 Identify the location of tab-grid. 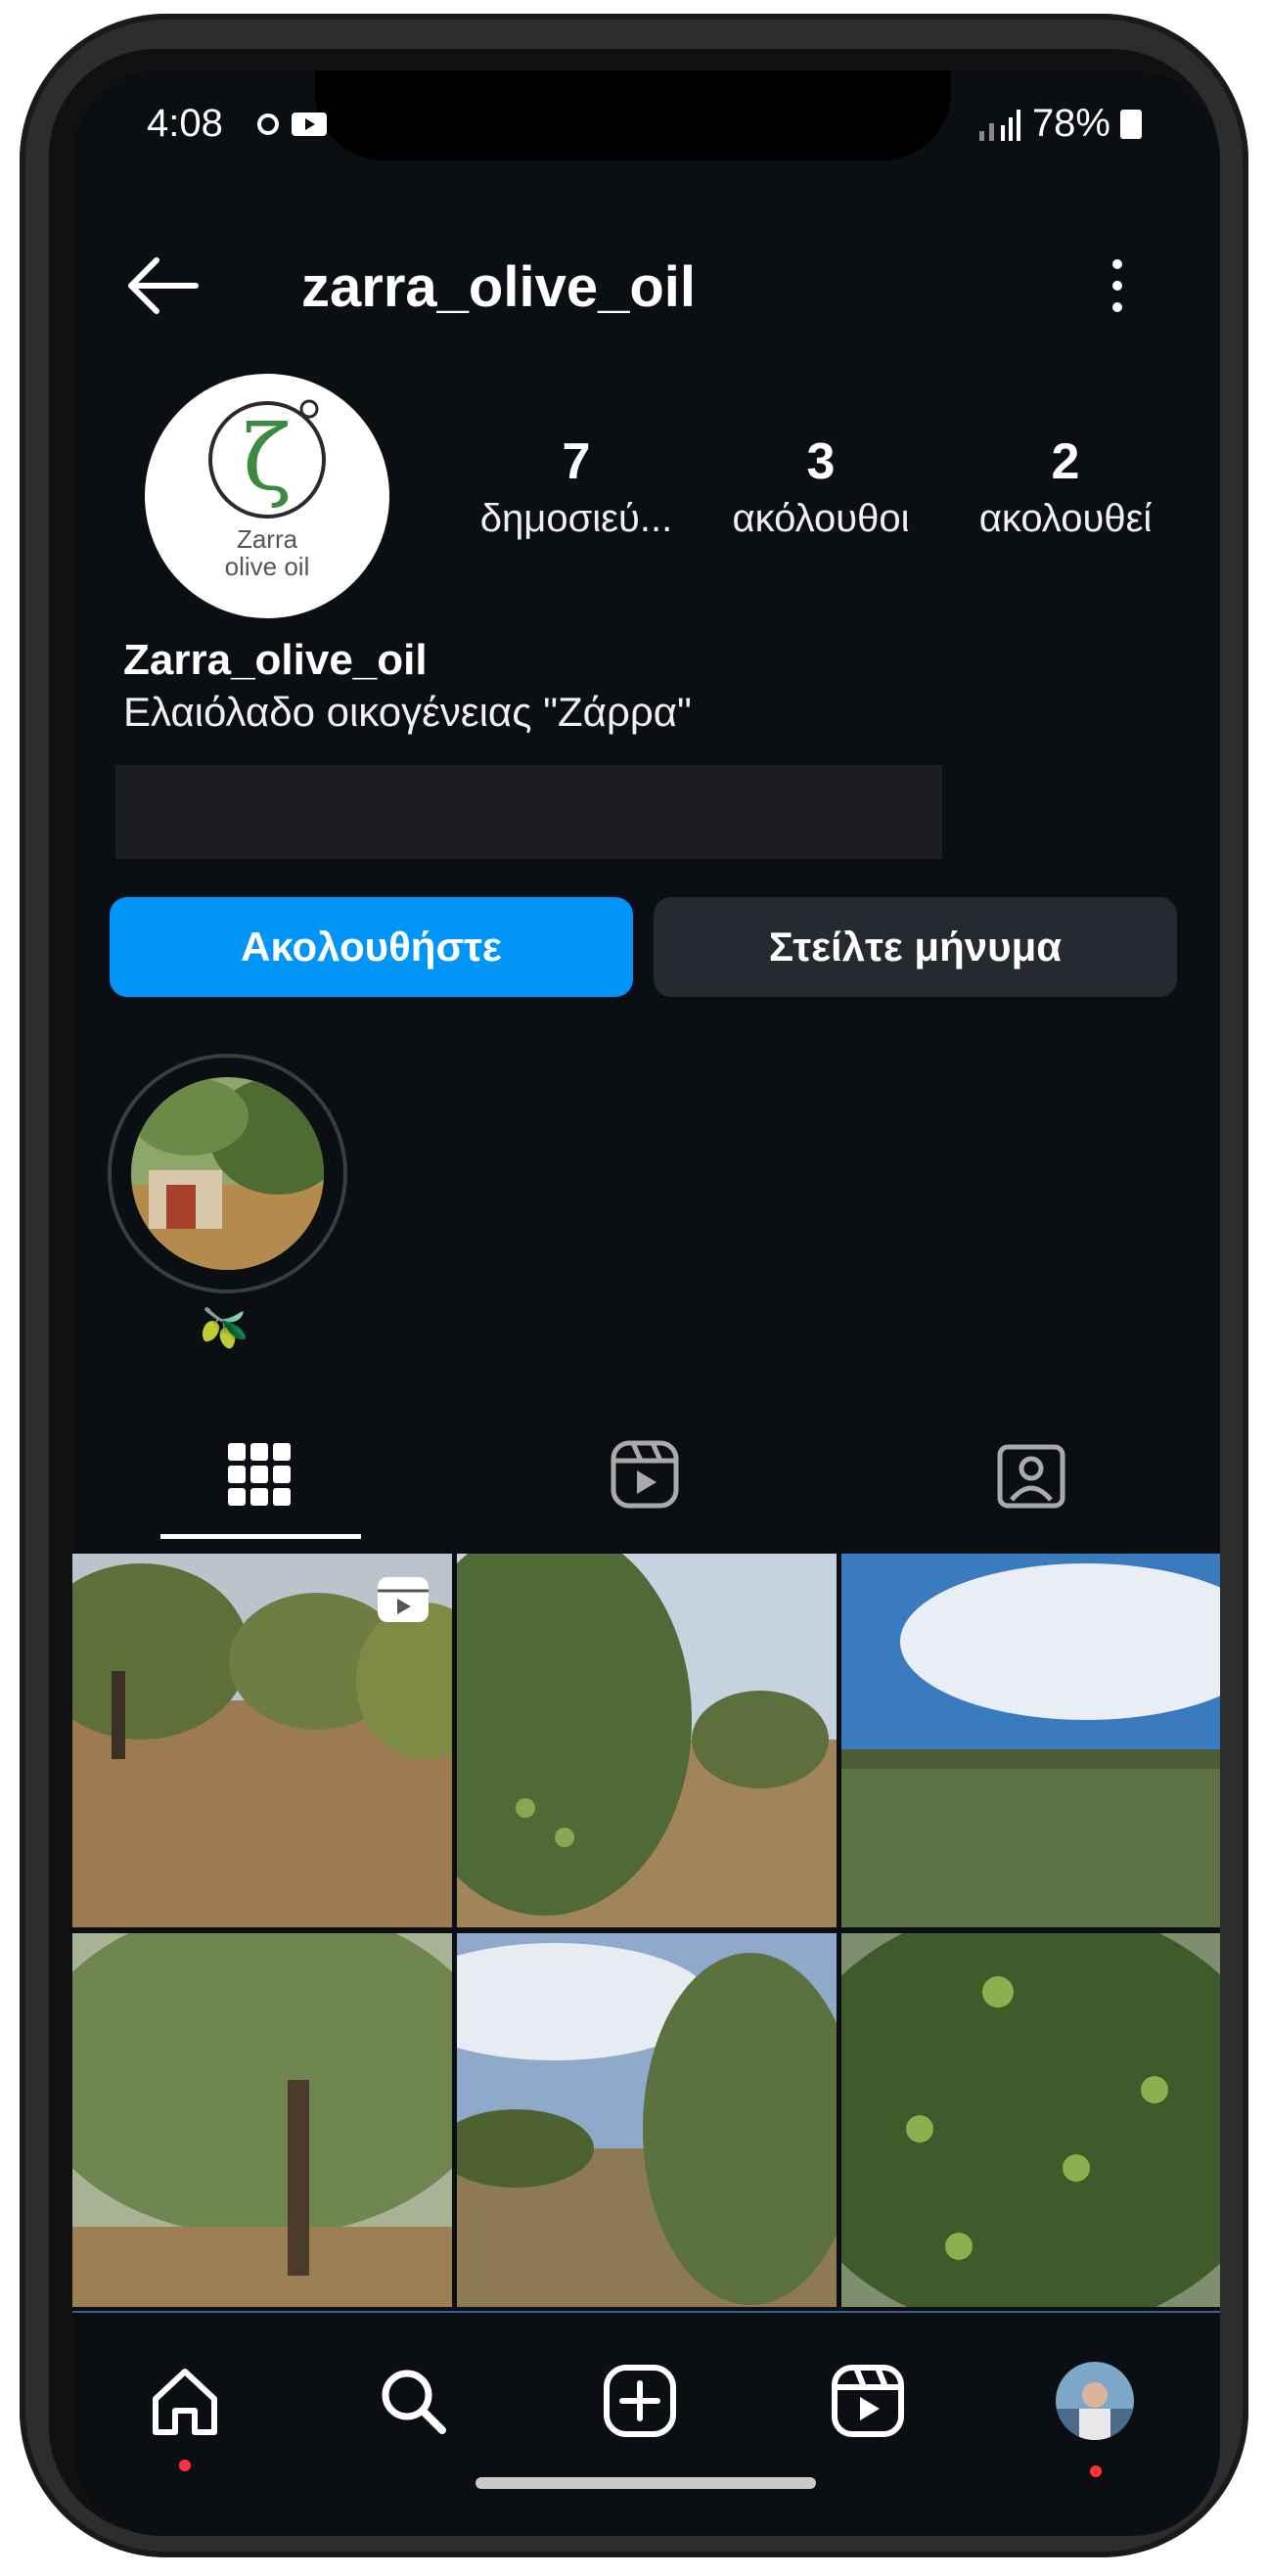
(260, 1474).